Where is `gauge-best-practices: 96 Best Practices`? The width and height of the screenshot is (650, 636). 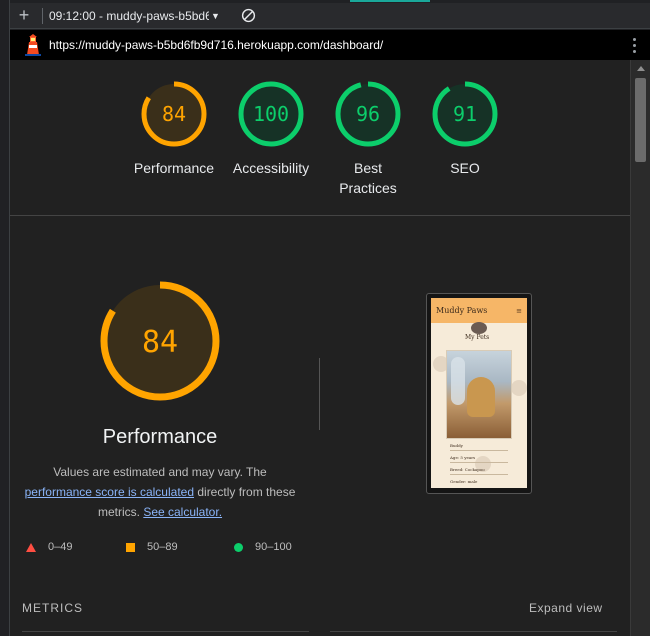
gauge-best-practices: 96 Best Practices is located at coordinates (368, 139).